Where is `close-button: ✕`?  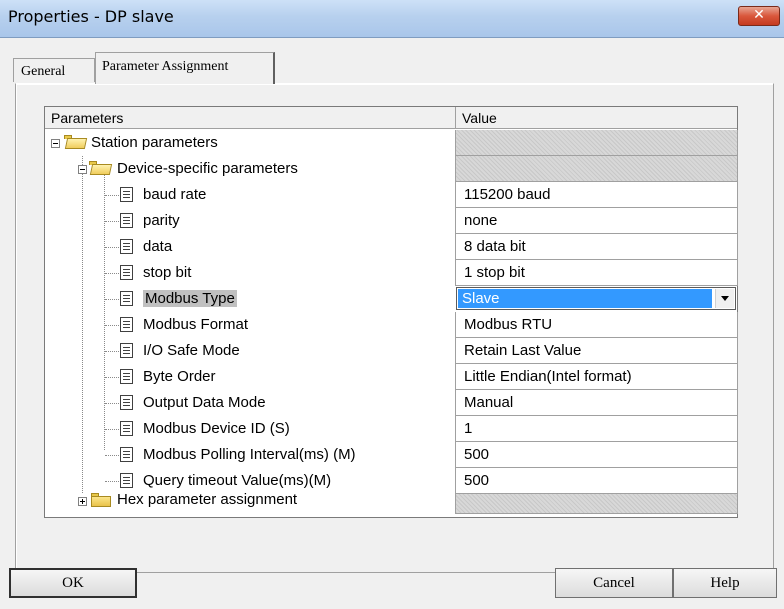 close-button: ✕ is located at coordinates (759, 16).